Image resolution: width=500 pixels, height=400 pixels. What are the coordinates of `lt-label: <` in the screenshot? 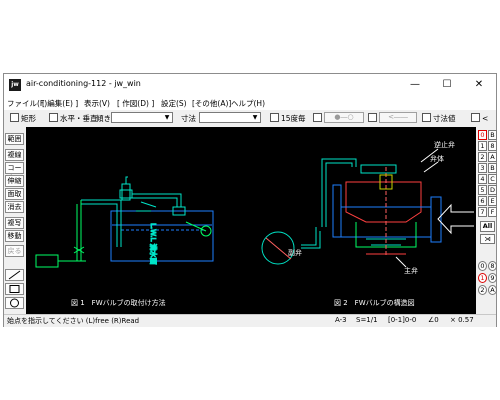 It's located at (485, 118).